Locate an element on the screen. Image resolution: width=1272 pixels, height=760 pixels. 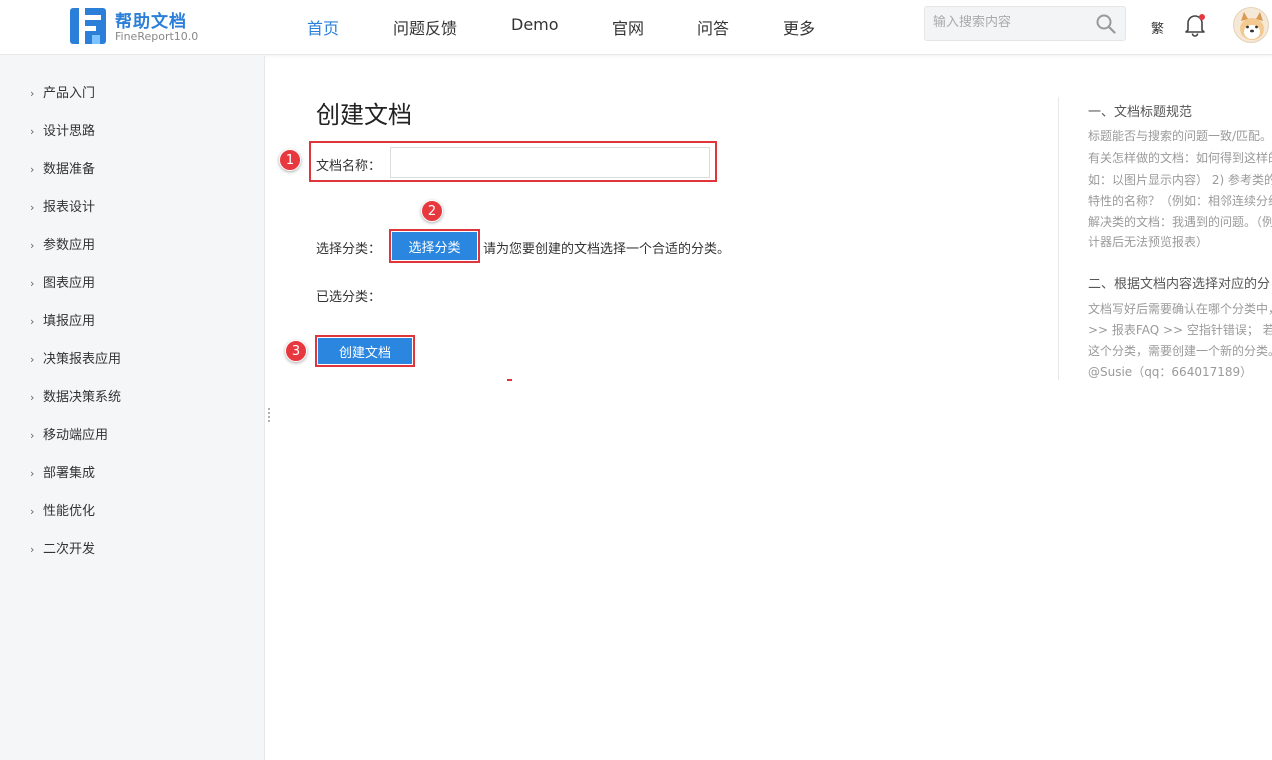
annotation-mark is located at coordinates (509, 380).